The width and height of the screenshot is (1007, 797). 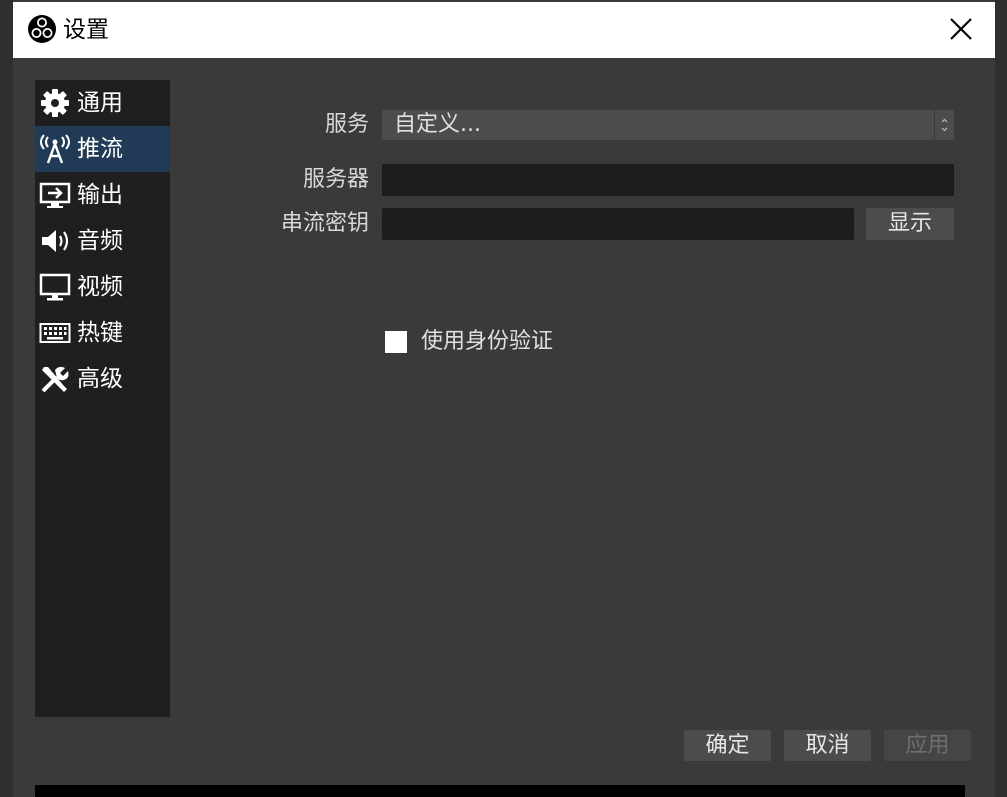 I want to click on sidebar-item-stream: 推流, so click(x=102, y=149).